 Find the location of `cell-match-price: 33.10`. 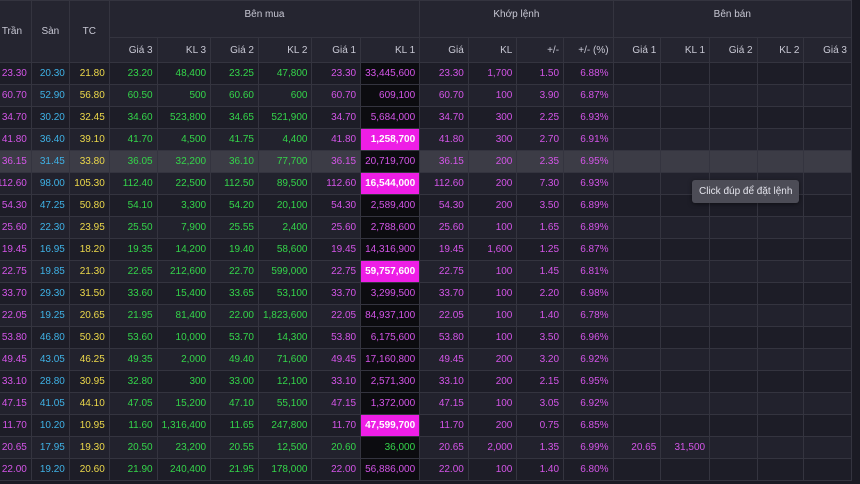

cell-match-price: 33.10 is located at coordinates (444, 381).